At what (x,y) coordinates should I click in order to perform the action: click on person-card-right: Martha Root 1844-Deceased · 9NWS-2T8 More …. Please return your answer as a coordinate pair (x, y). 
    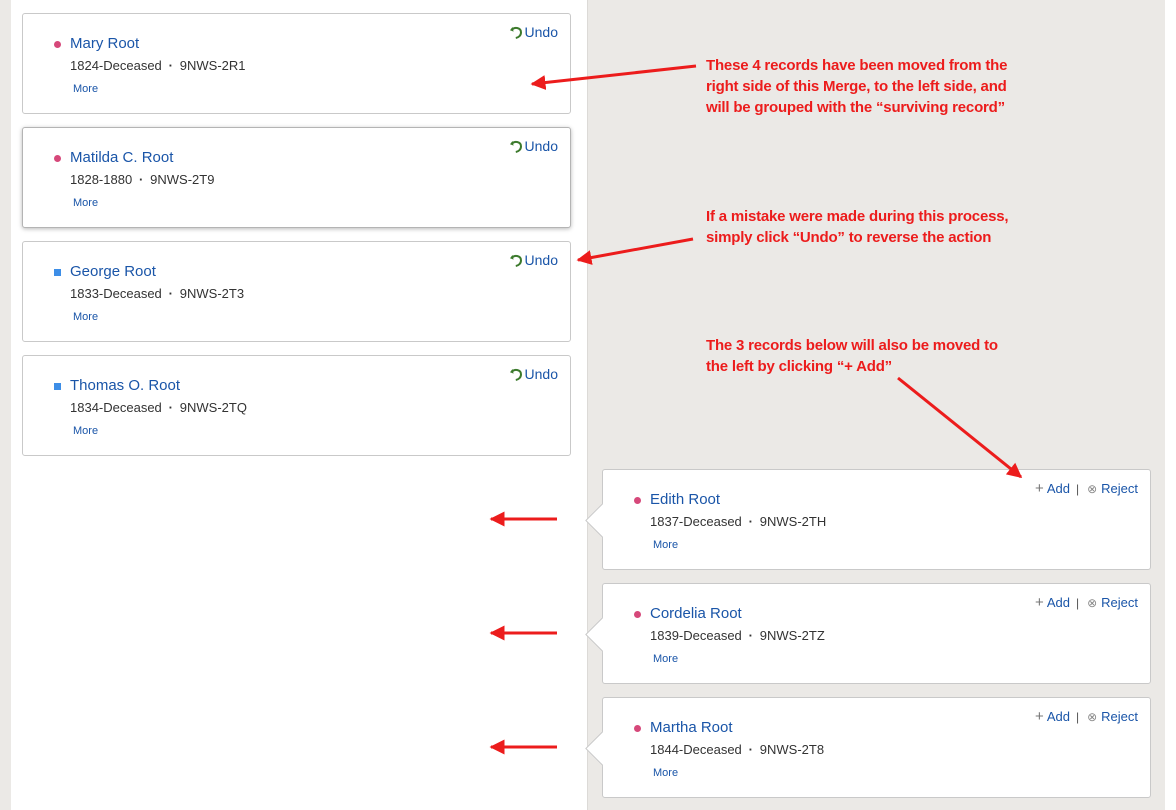
    Looking at the image, I should click on (876, 747).